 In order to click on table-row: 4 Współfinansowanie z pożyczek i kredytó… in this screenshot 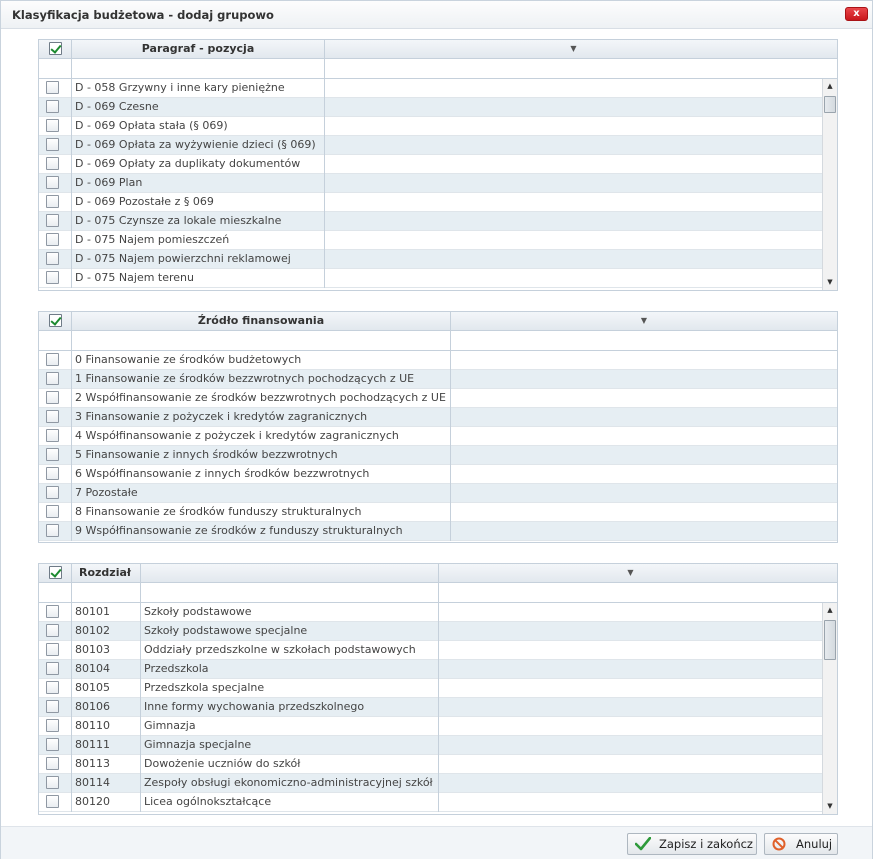, I will do `click(438, 436)`.